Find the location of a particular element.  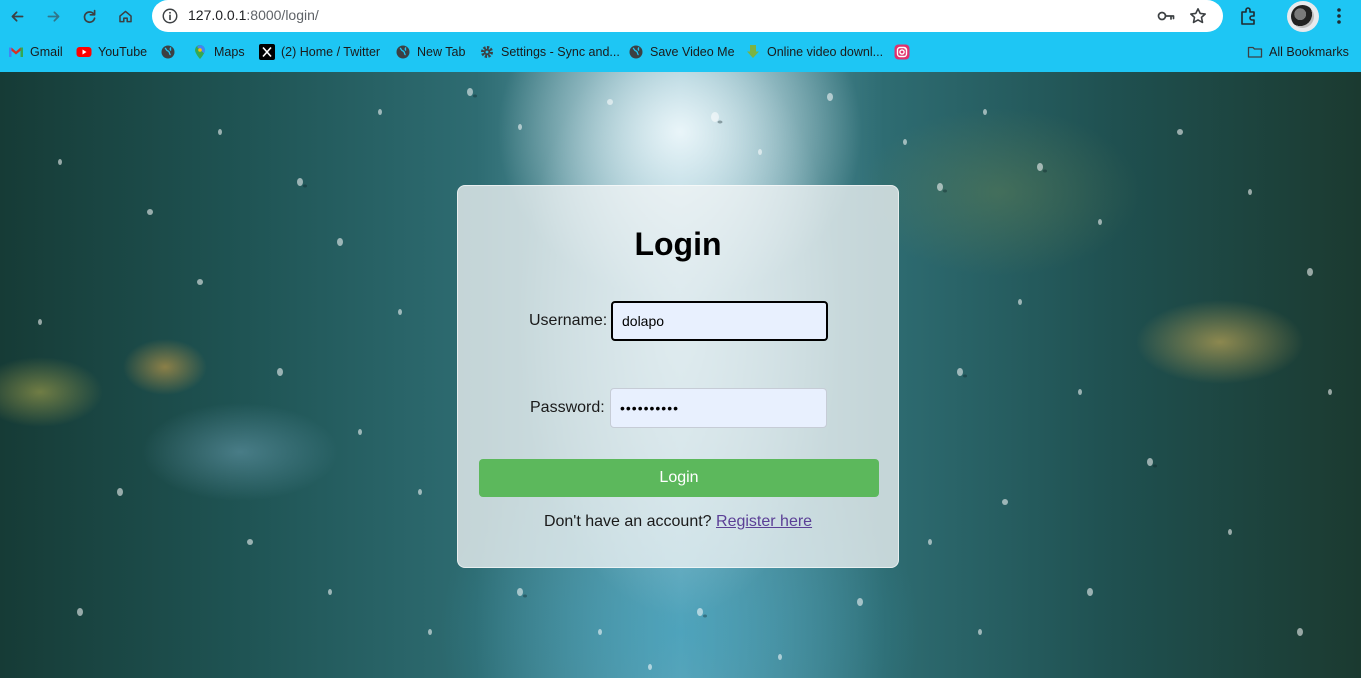

bookmark-globe is located at coordinates (171, 52).